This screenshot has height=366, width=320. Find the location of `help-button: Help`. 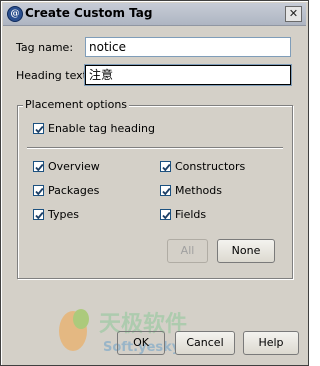

help-button: Help is located at coordinates (271, 343).